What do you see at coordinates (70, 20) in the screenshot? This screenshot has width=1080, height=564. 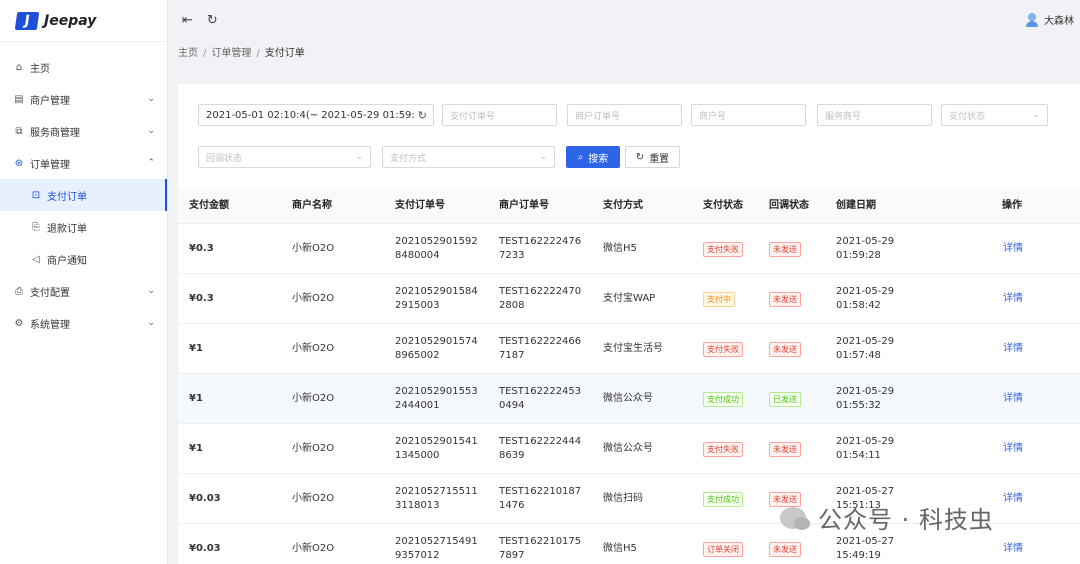 I see `logo-text: Jeepay` at bounding box center [70, 20].